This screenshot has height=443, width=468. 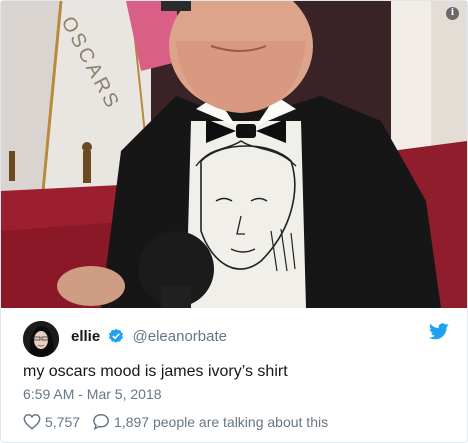 I want to click on avatar, so click(x=41, y=339).